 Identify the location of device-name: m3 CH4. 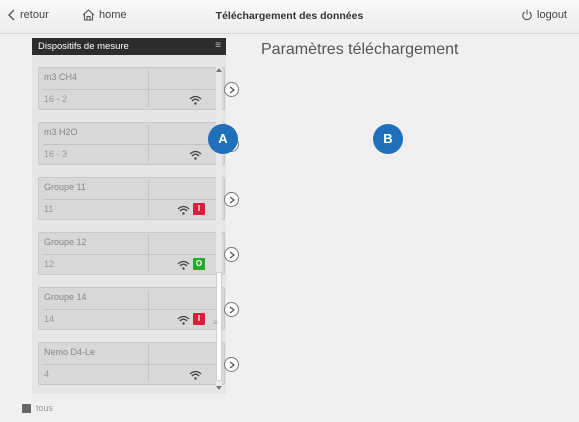
(61, 77).